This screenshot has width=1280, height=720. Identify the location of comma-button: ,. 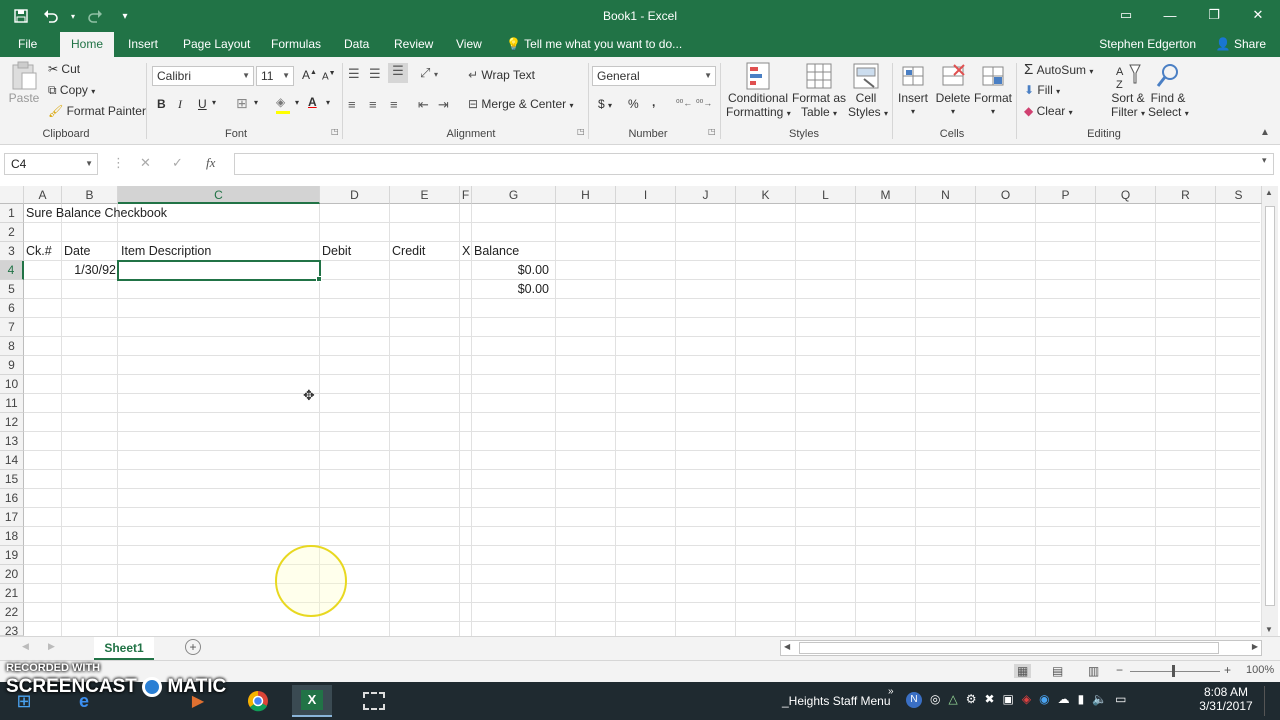
(653, 102).